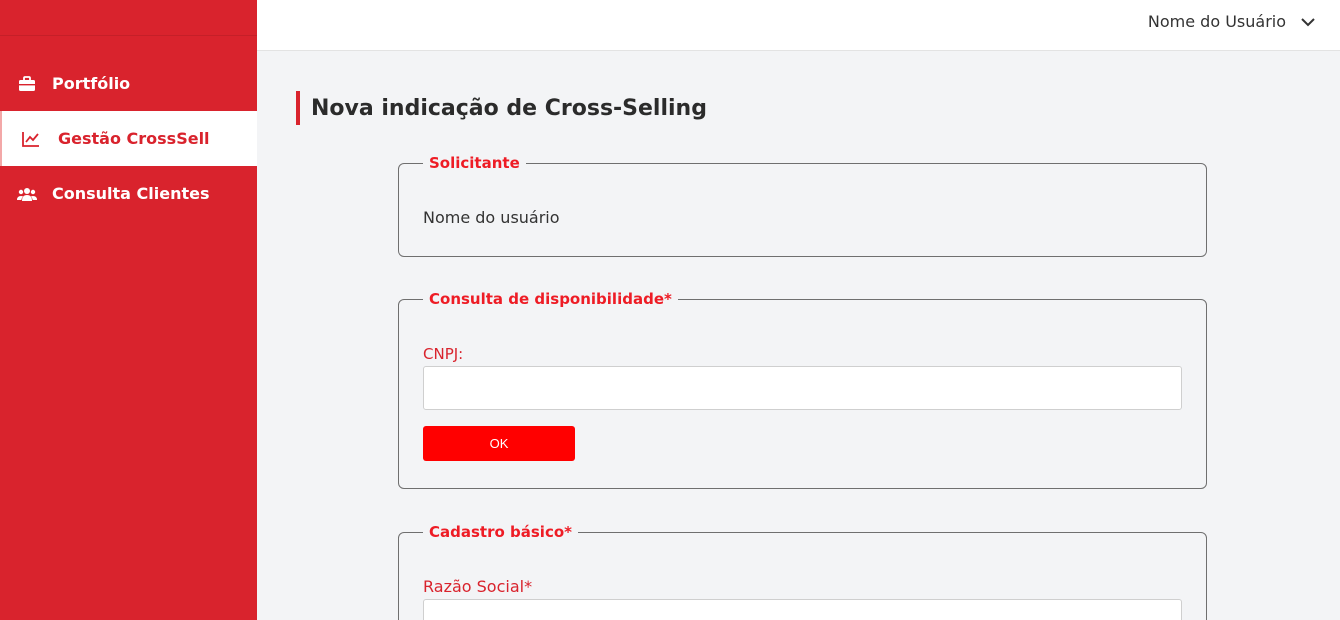 The image size is (1340, 620). Describe the element at coordinates (131, 193) in the screenshot. I see `sidebar-item-label: Consulta Clientes` at that location.